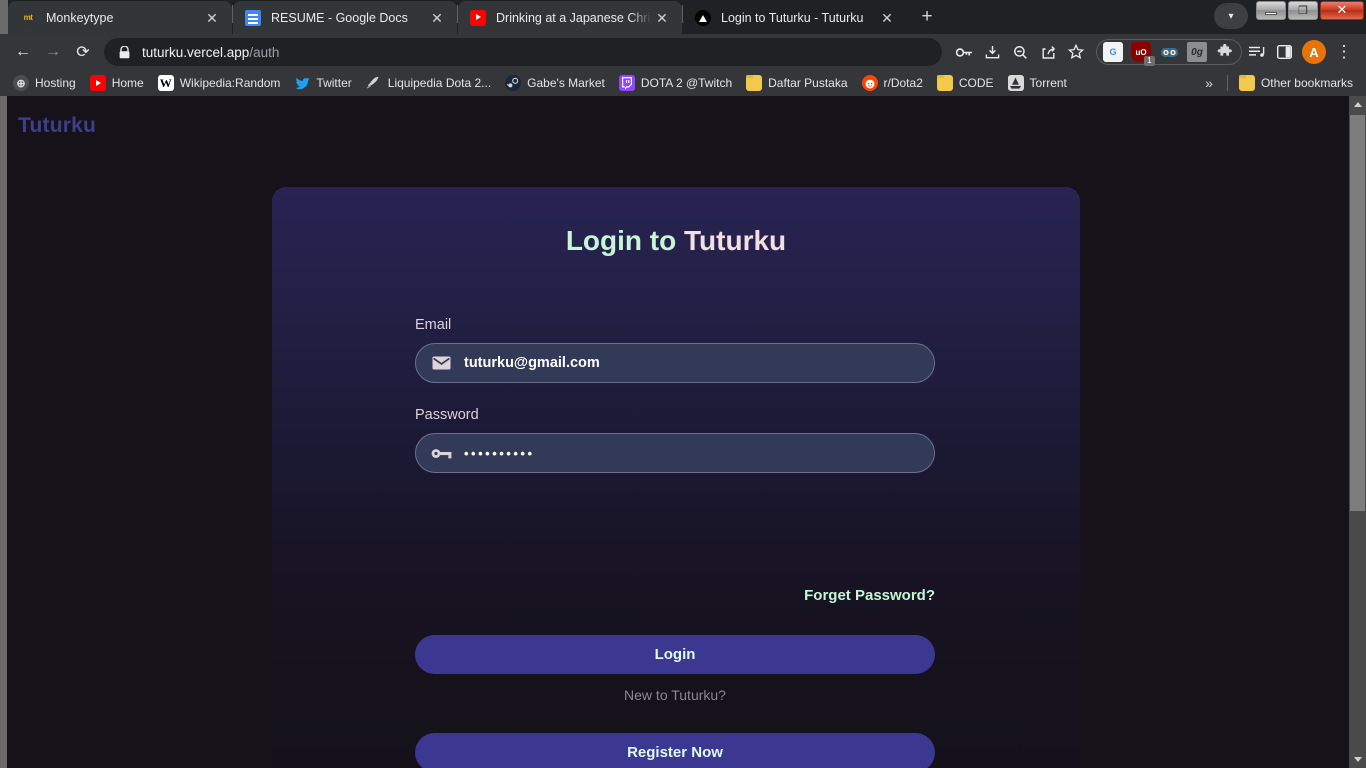 The height and width of the screenshot is (768, 1366). Describe the element at coordinates (1227, 83) in the screenshot. I see `bookmarks-divider` at that location.